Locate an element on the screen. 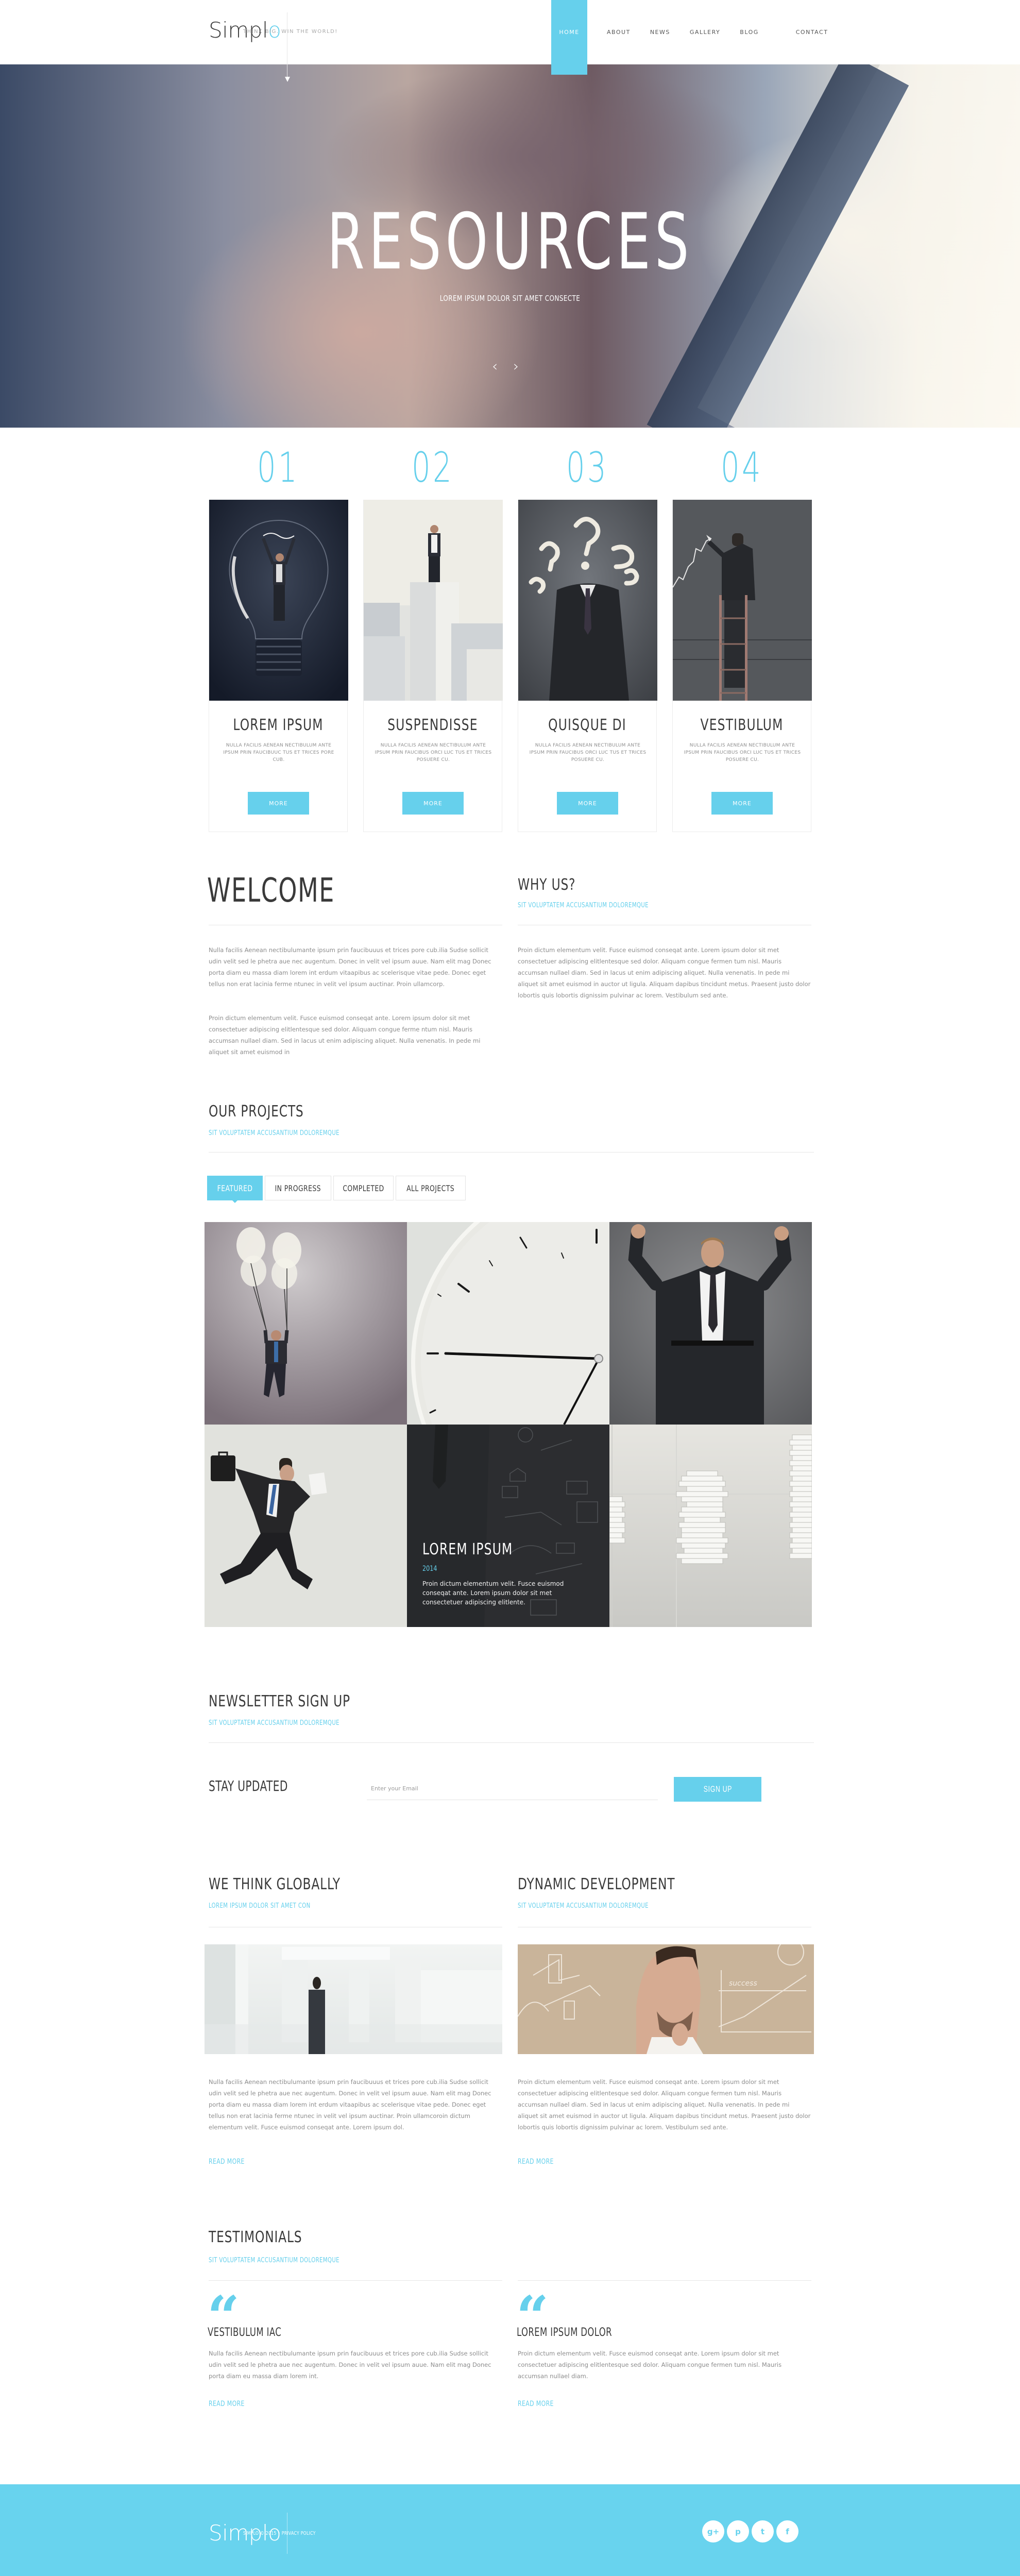 Image resolution: width=1020 pixels, height=2576 pixels. global-title: WE THINK GLOBALLY is located at coordinates (275, 1884).